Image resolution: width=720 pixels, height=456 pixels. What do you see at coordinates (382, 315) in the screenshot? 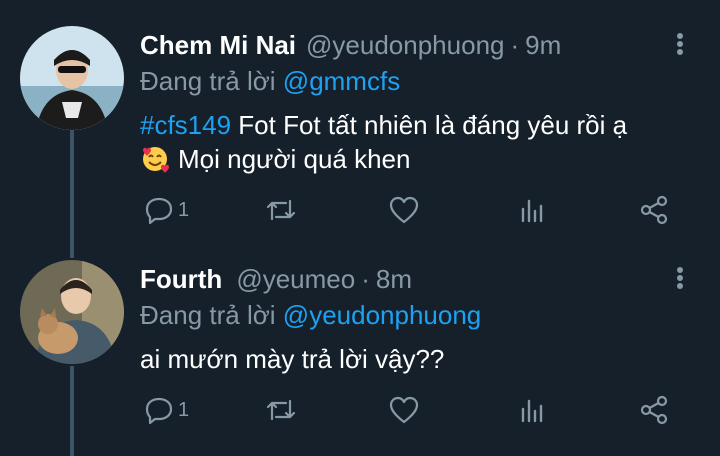
I see `reply-mention: @yeudonphuong` at bounding box center [382, 315].